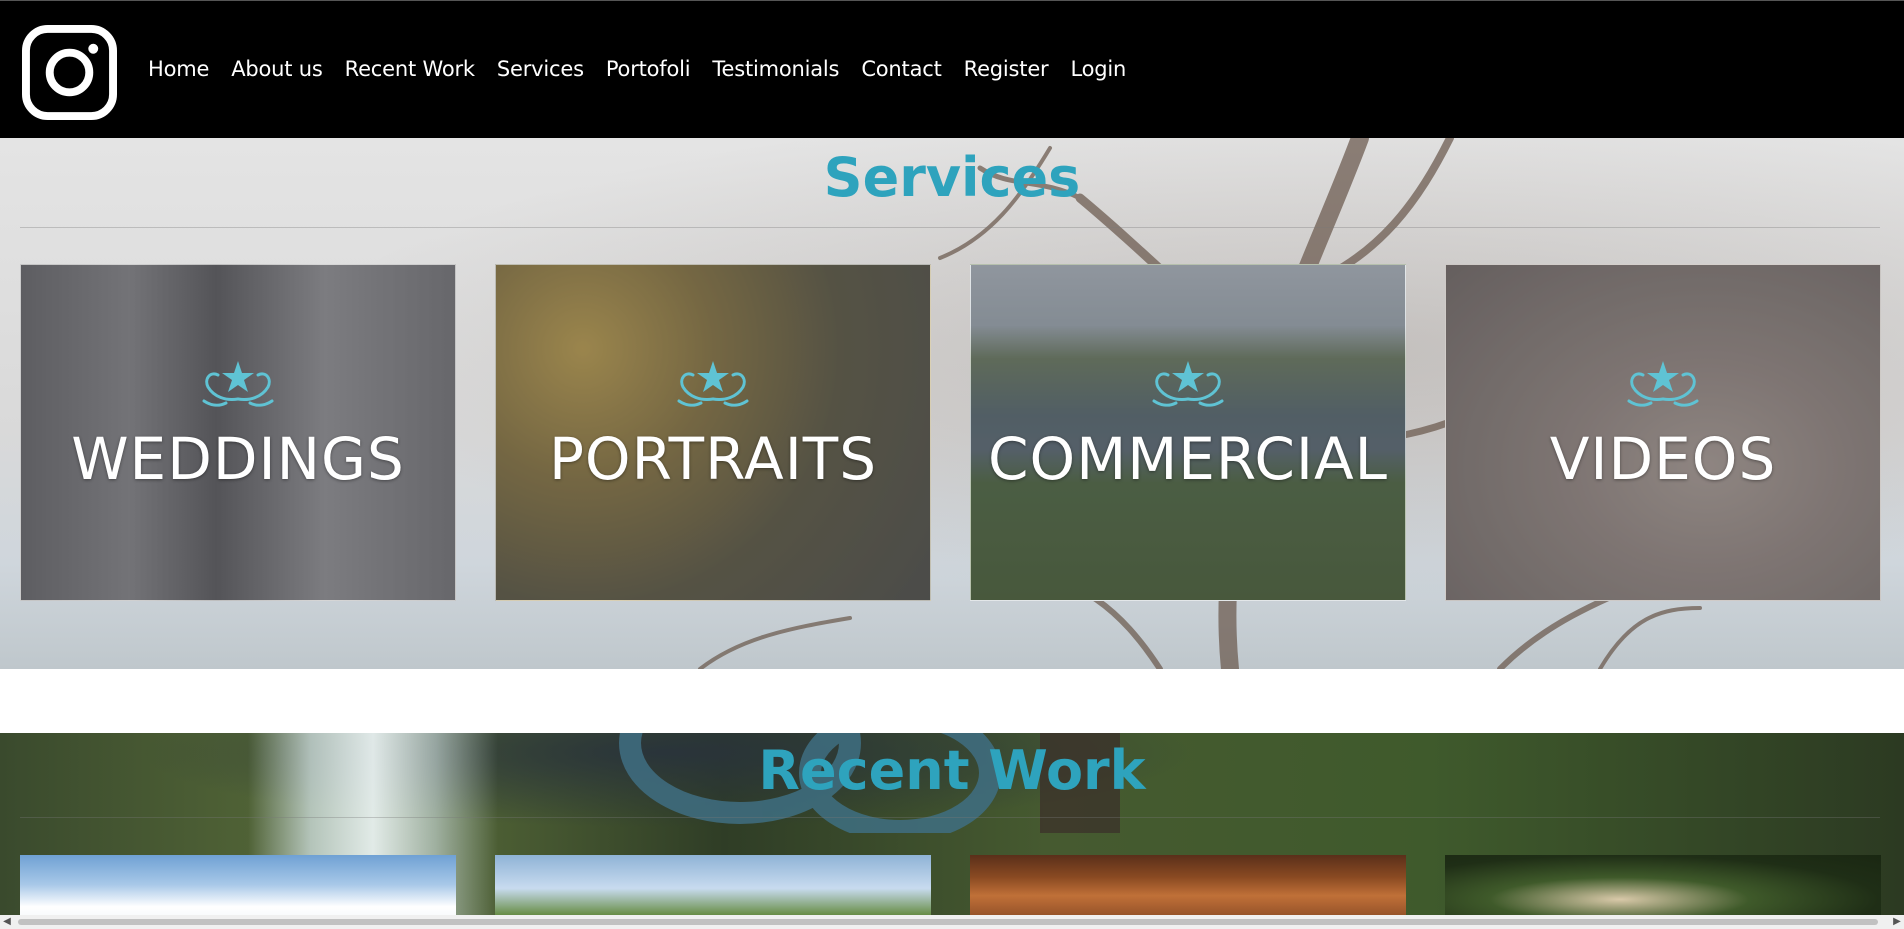  I want to click on nav-link-about-us: About us, so click(277, 69).